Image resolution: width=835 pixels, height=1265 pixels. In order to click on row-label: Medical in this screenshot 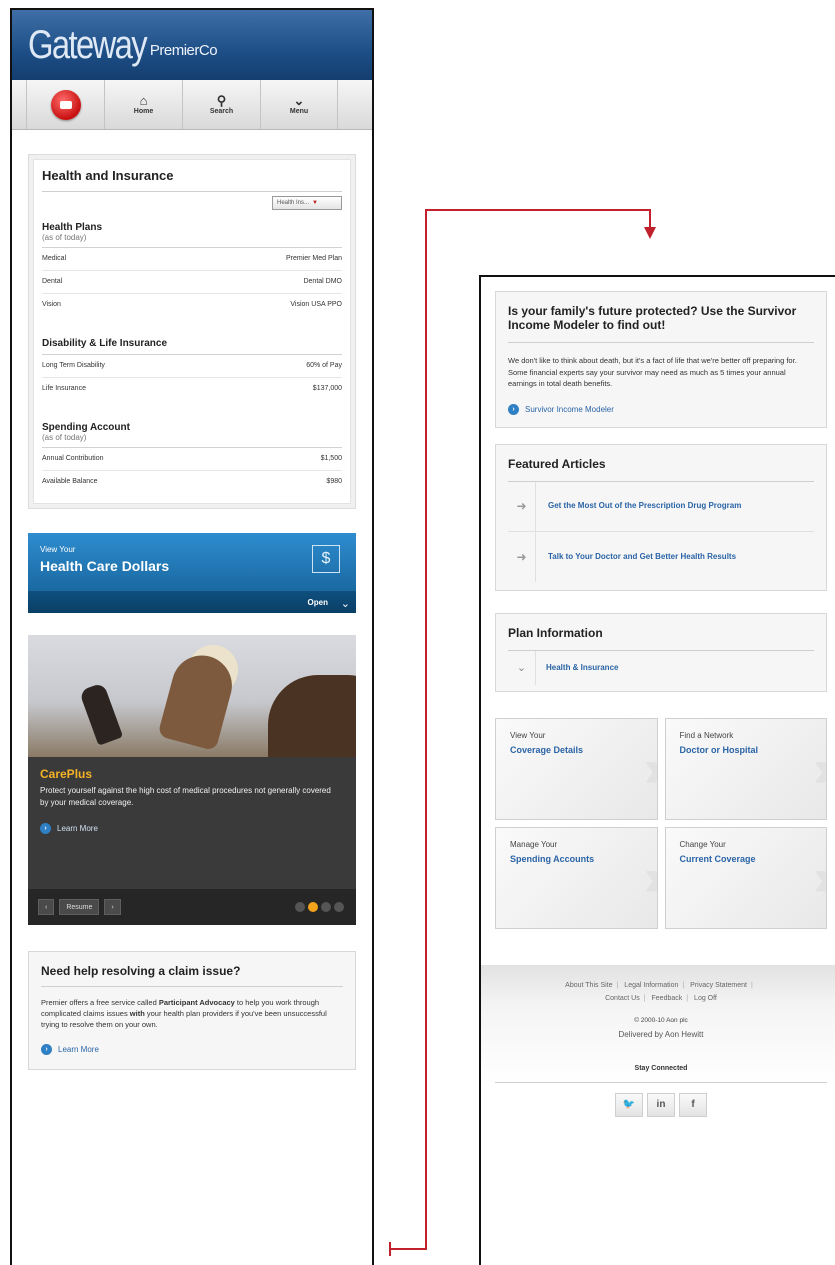, I will do `click(54, 258)`.